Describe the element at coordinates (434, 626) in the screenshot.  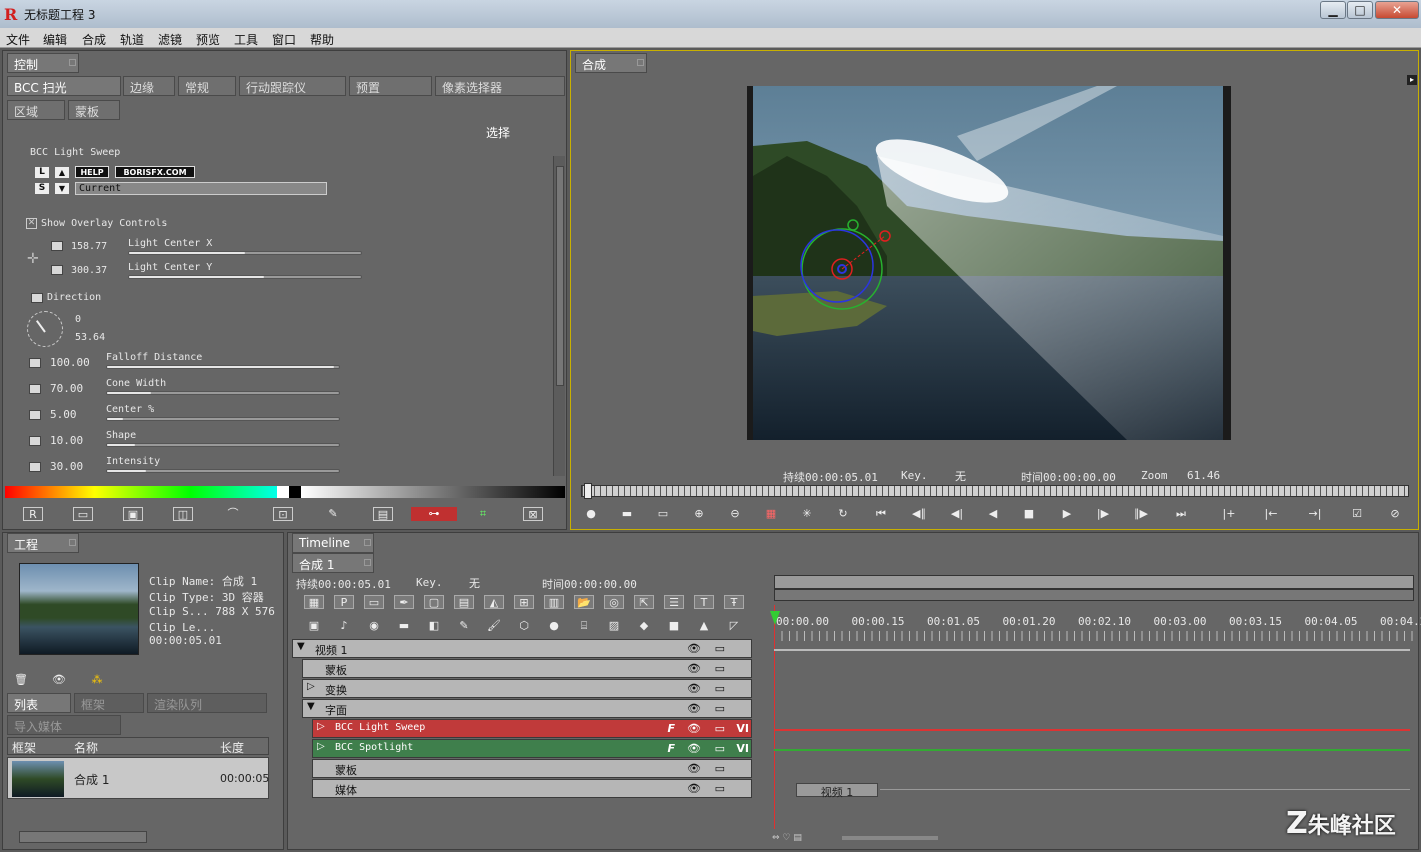
I see `mask-icon: ◧` at that location.